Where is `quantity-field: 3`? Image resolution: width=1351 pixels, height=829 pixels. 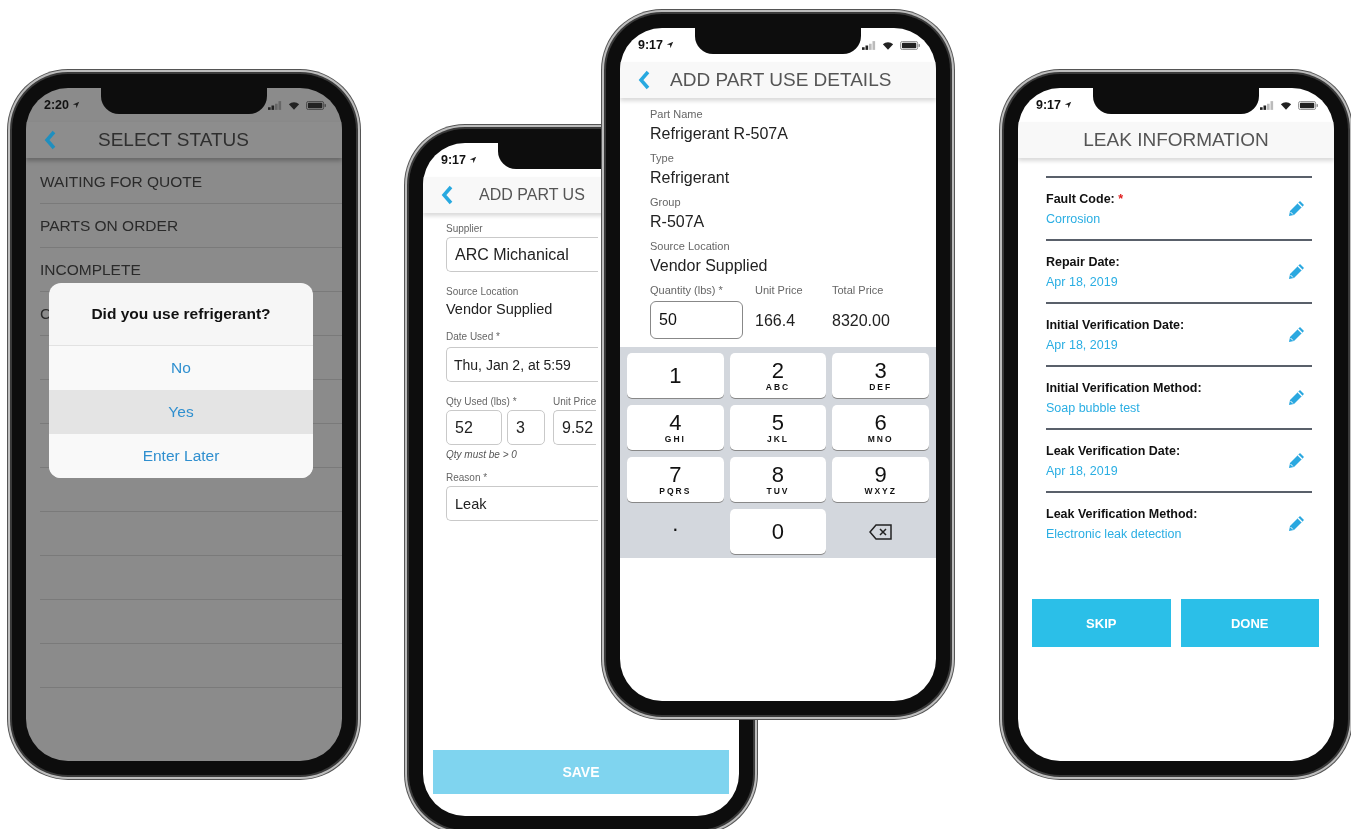
quantity-field: 3 is located at coordinates (526, 427).